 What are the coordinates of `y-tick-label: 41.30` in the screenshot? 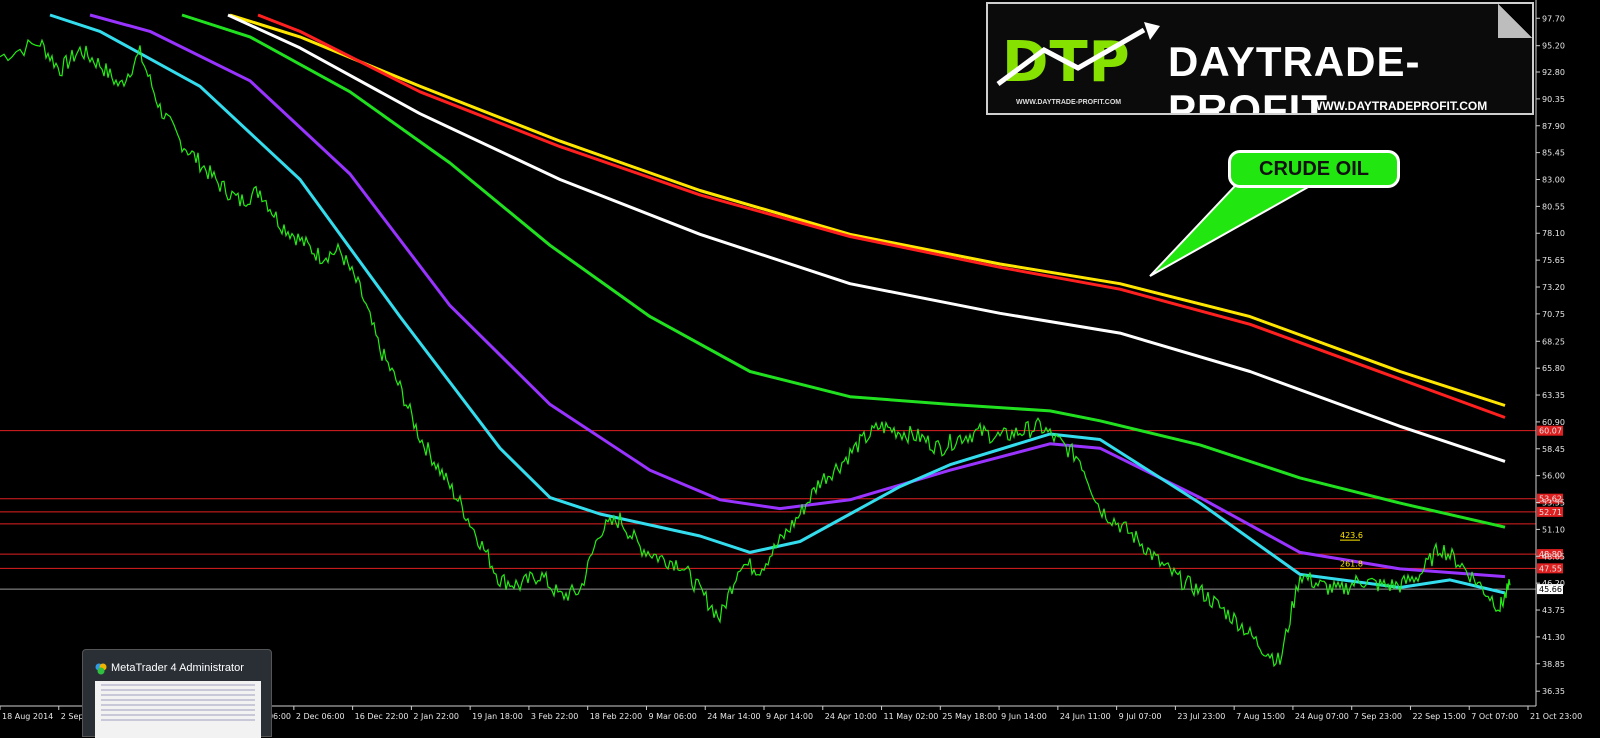 It's located at (1553, 637).